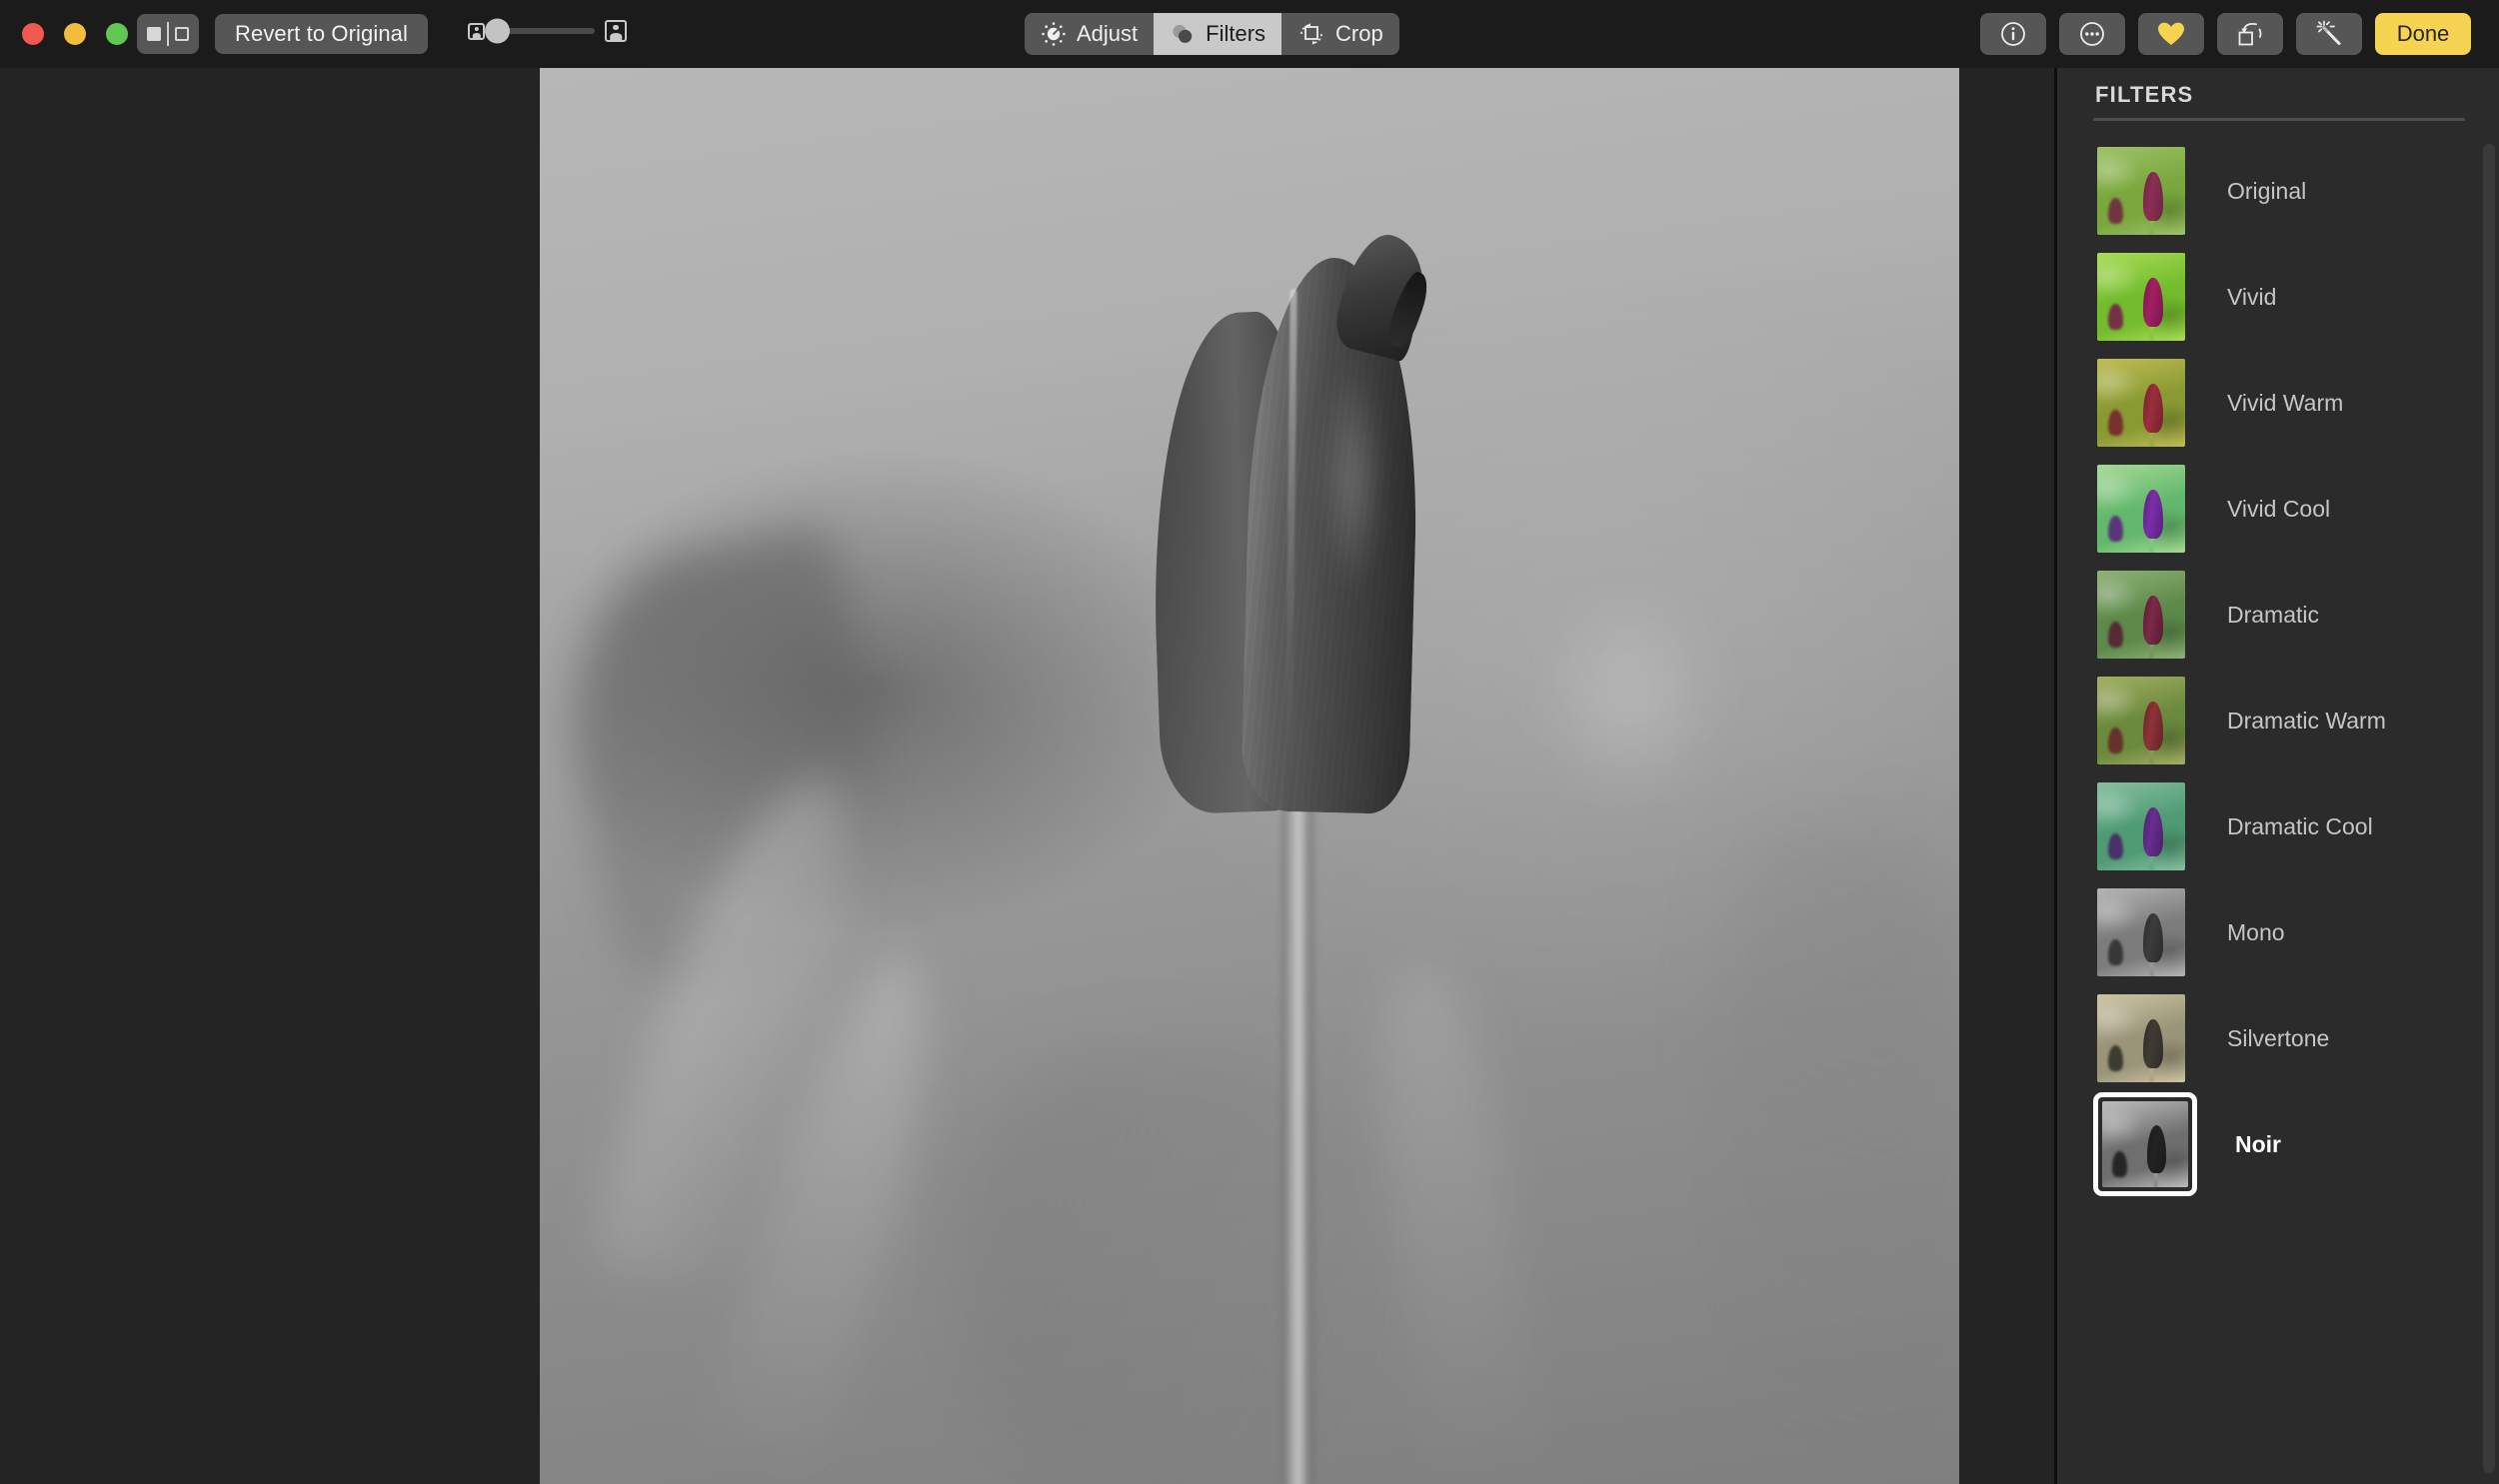  What do you see at coordinates (2252, 296) in the screenshot?
I see `filter-label: Vivid` at bounding box center [2252, 296].